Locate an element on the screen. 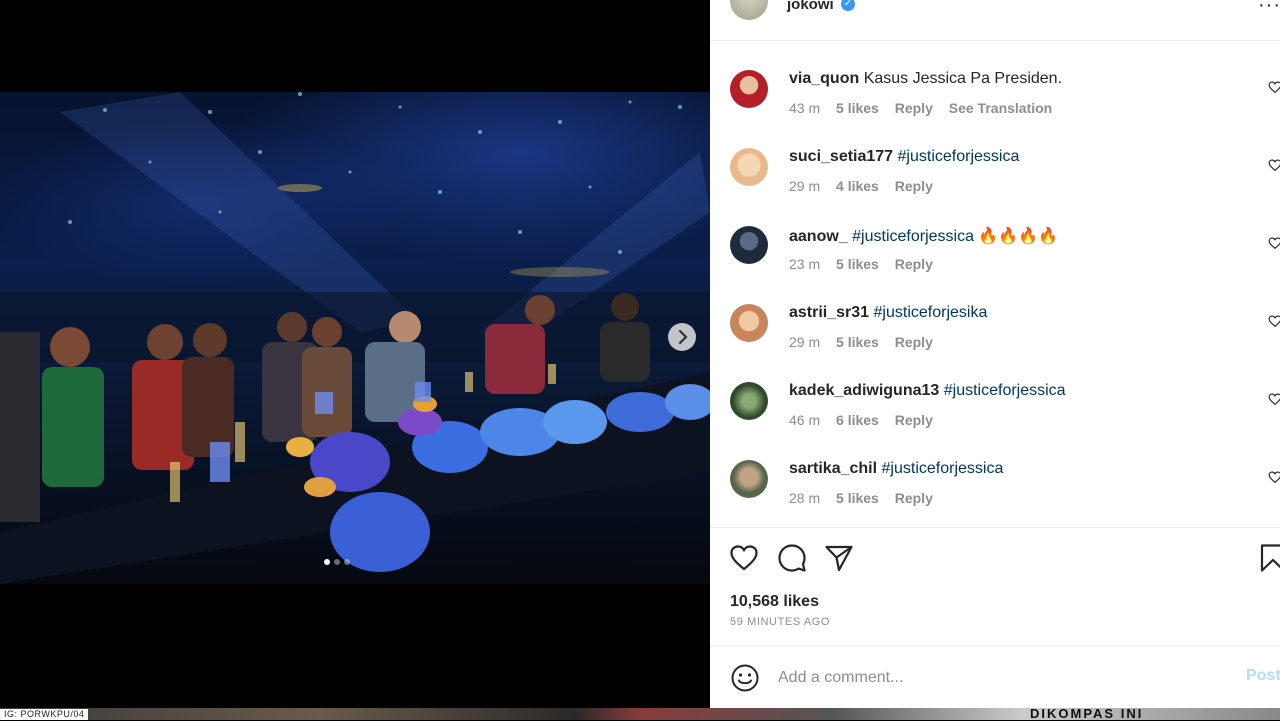  comment-username: via_quon is located at coordinates (824, 78).